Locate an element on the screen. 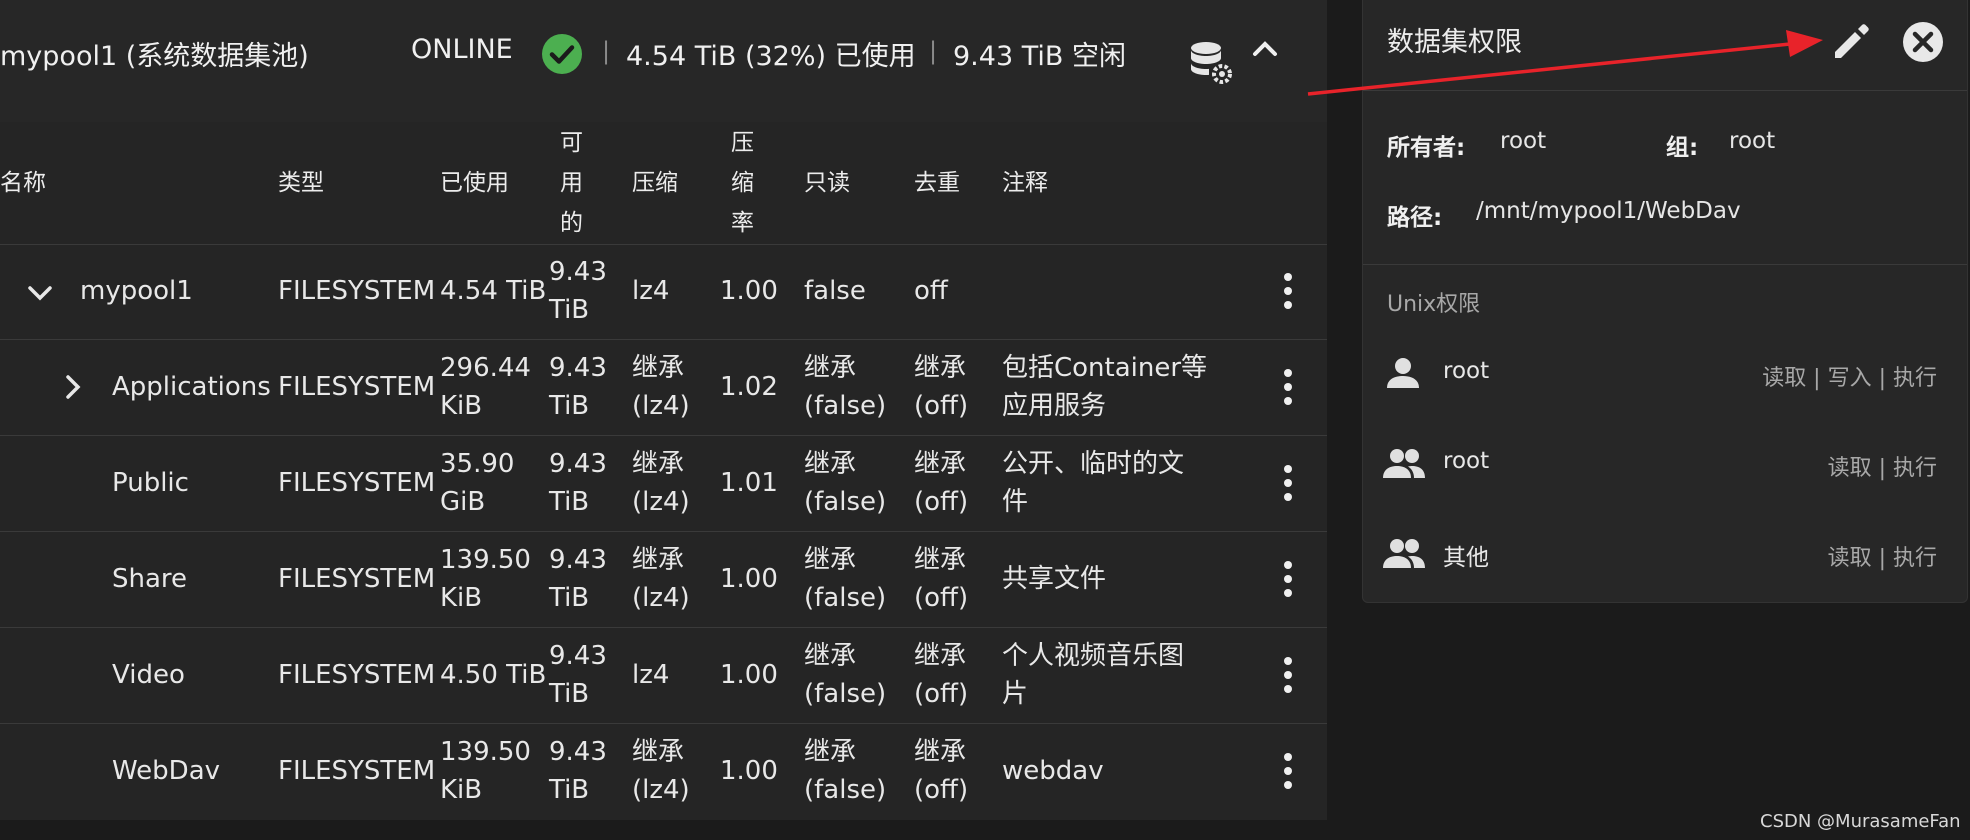 Image resolution: width=1970 pixels, height=840 pixels. group-value: root is located at coordinates (1752, 141).